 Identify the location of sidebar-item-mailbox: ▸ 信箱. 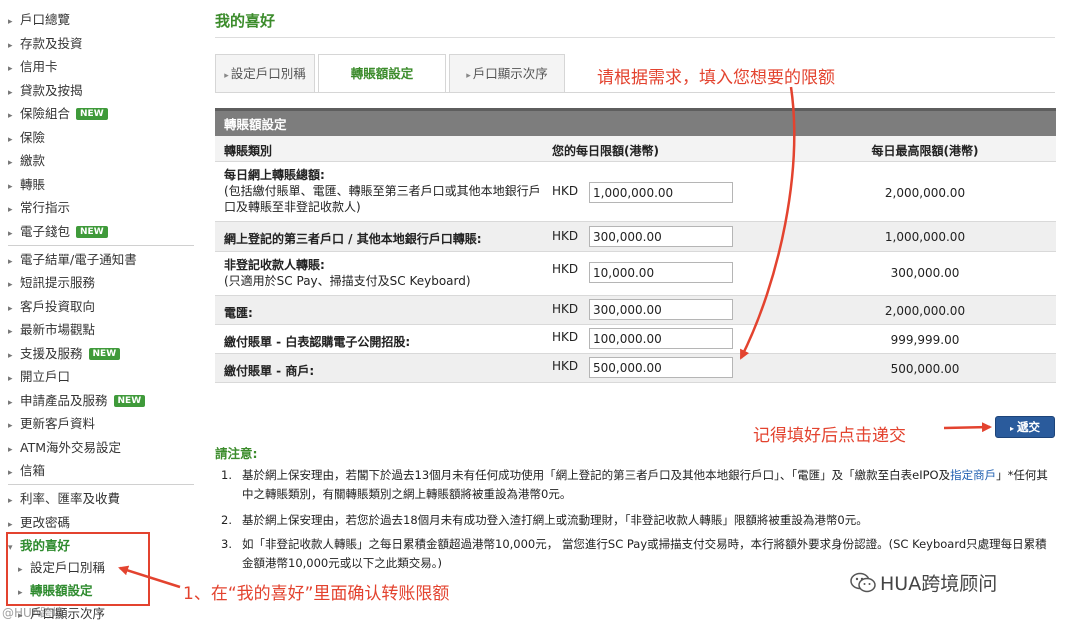
(26, 471).